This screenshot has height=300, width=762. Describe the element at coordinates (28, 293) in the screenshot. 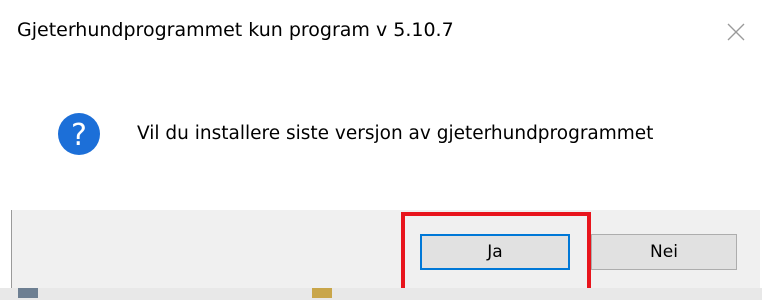

I see `background-folder-icon` at that location.